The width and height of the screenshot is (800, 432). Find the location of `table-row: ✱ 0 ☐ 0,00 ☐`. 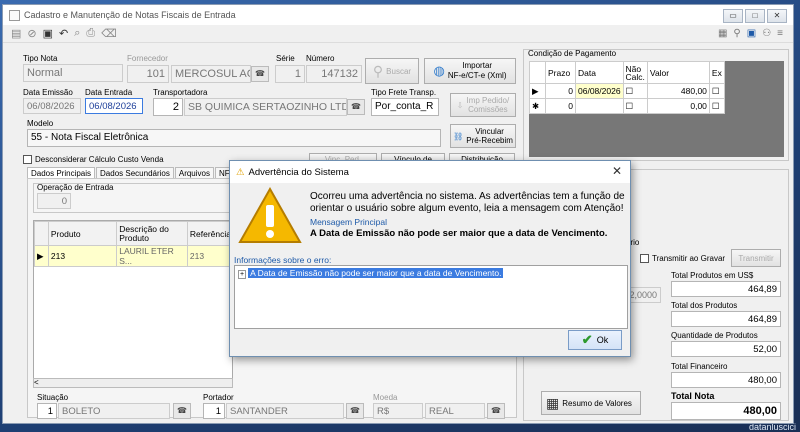

table-row: ✱ 0 ☐ 0,00 ☐ is located at coordinates (627, 106).